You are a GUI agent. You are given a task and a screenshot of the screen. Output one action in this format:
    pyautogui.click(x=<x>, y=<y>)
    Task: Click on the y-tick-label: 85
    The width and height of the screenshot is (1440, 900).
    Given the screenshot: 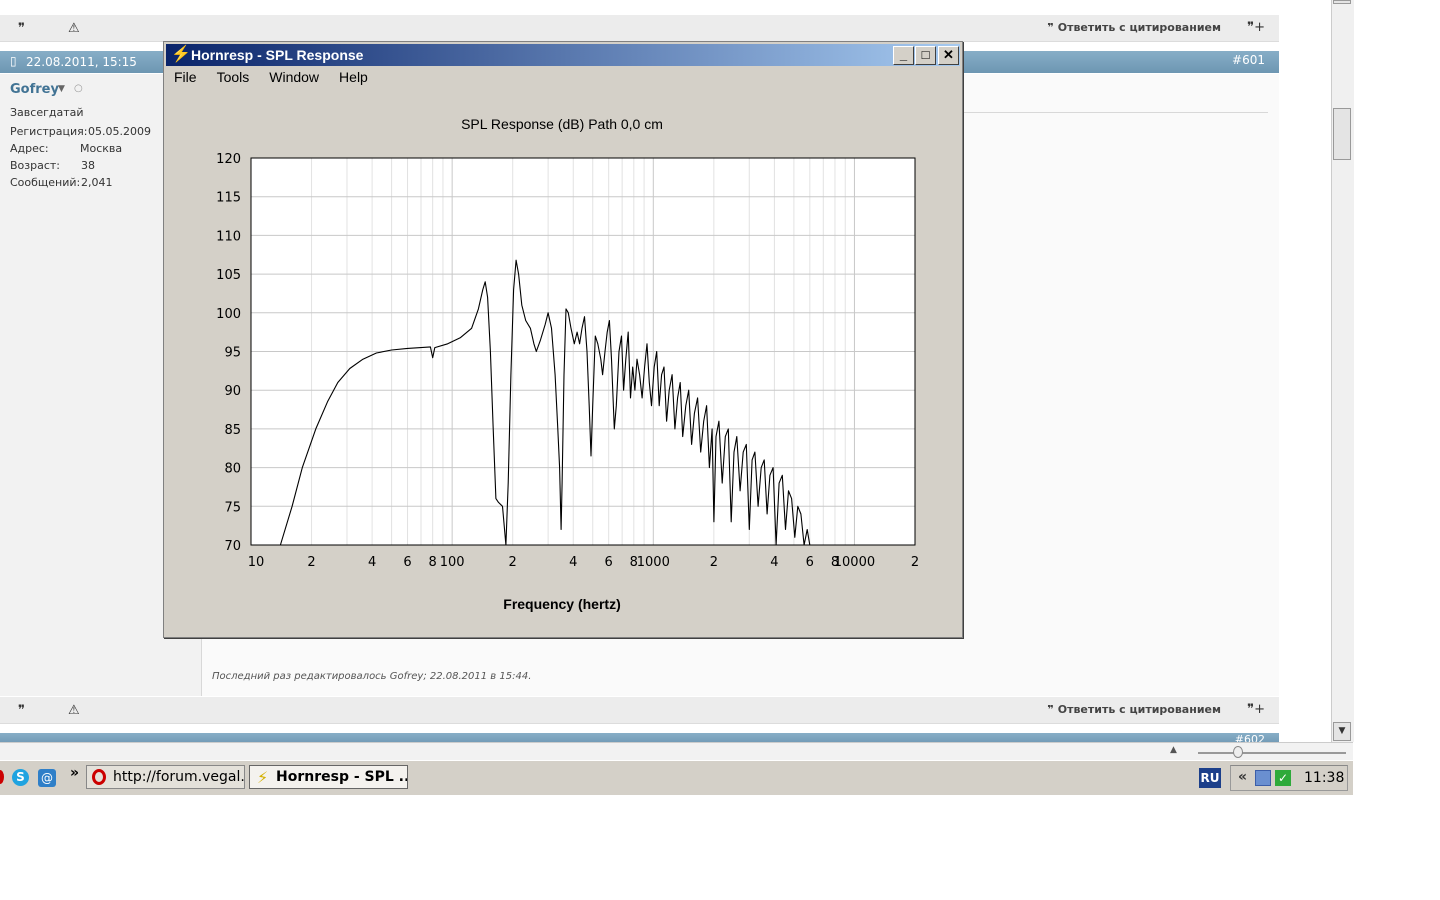 What is the action you would take?
    pyautogui.click(x=232, y=430)
    